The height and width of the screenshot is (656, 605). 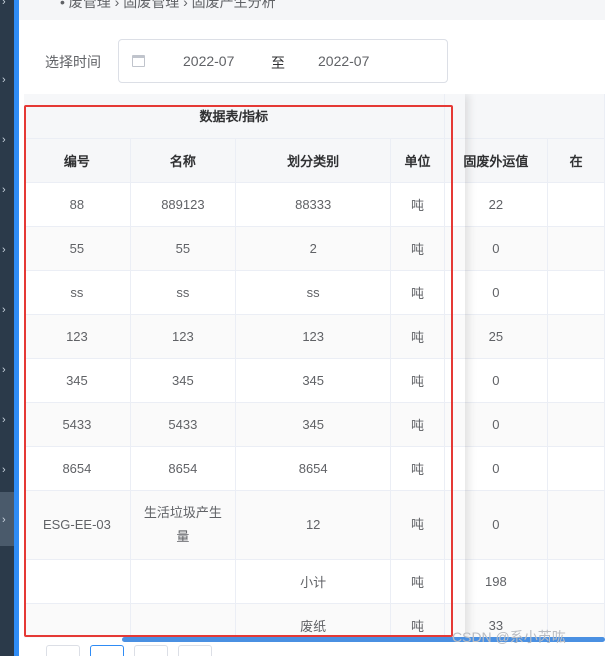 What do you see at coordinates (168, 5) in the screenshot?
I see `breadcrumb: • 废管理 › 固废管理 › 固废产生分析` at bounding box center [168, 5].